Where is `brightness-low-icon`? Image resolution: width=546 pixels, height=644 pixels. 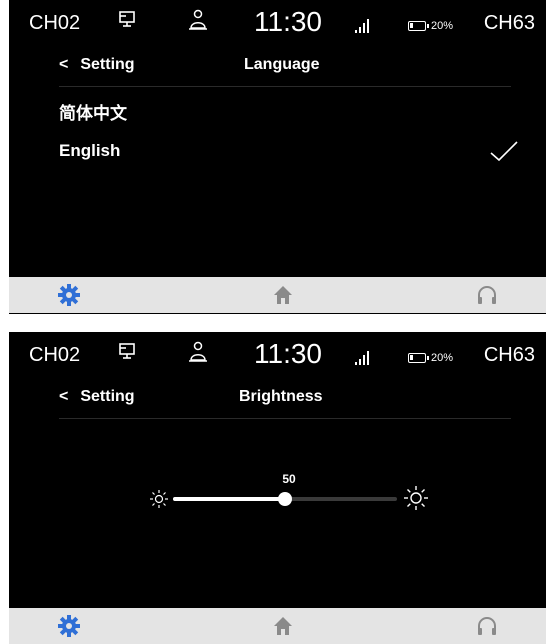 brightness-low-icon is located at coordinates (159, 501).